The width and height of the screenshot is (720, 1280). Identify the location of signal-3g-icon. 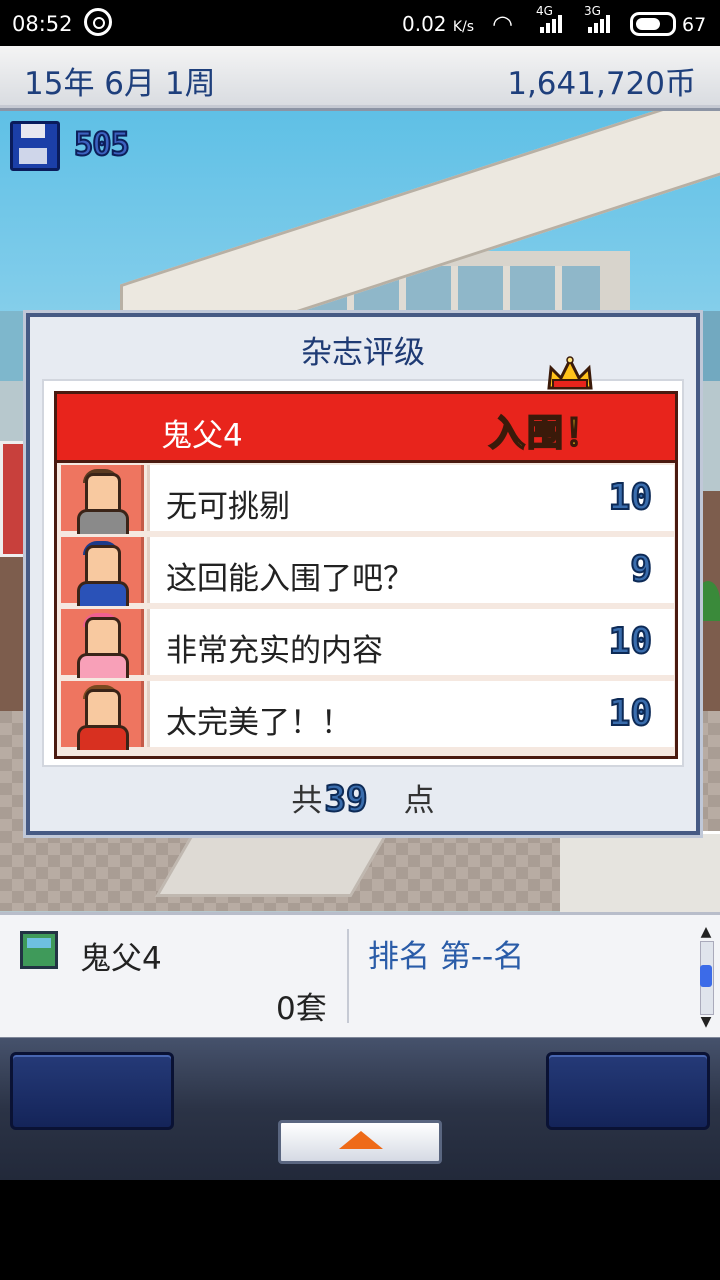
(600, 23).